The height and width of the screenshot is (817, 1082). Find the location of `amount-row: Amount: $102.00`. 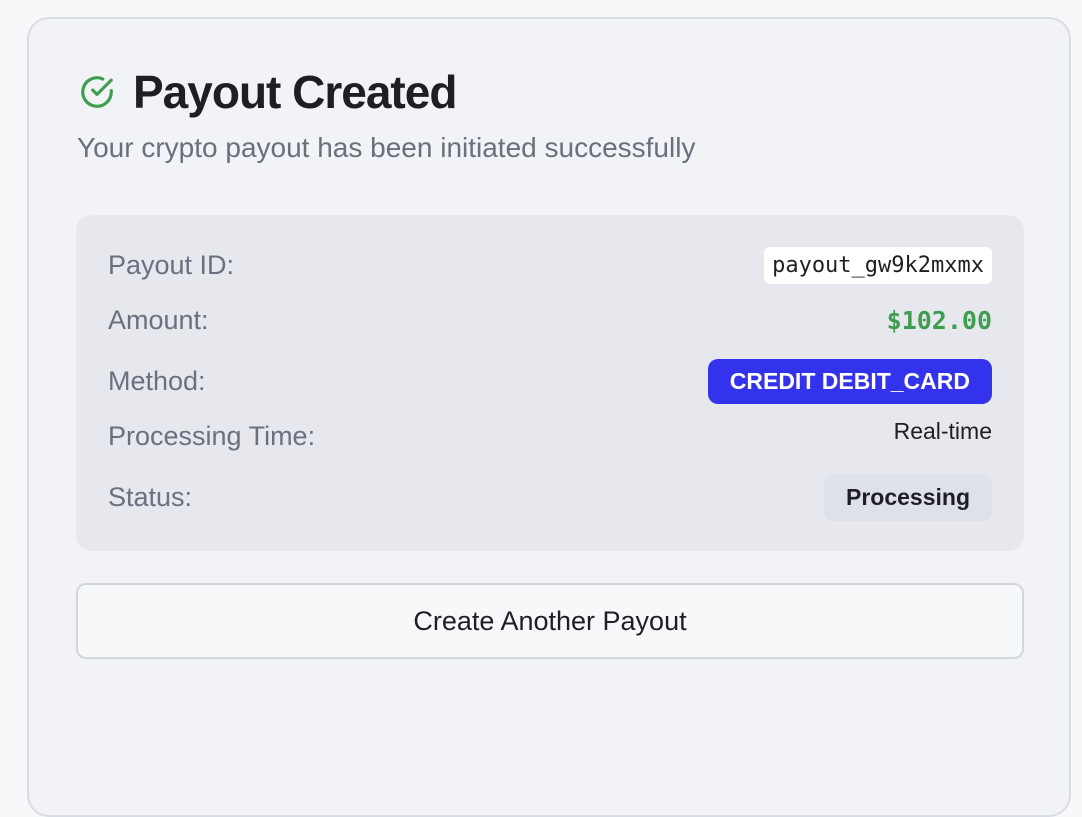

amount-row: Amount: $102.00 is located at coordinates (550, 320).